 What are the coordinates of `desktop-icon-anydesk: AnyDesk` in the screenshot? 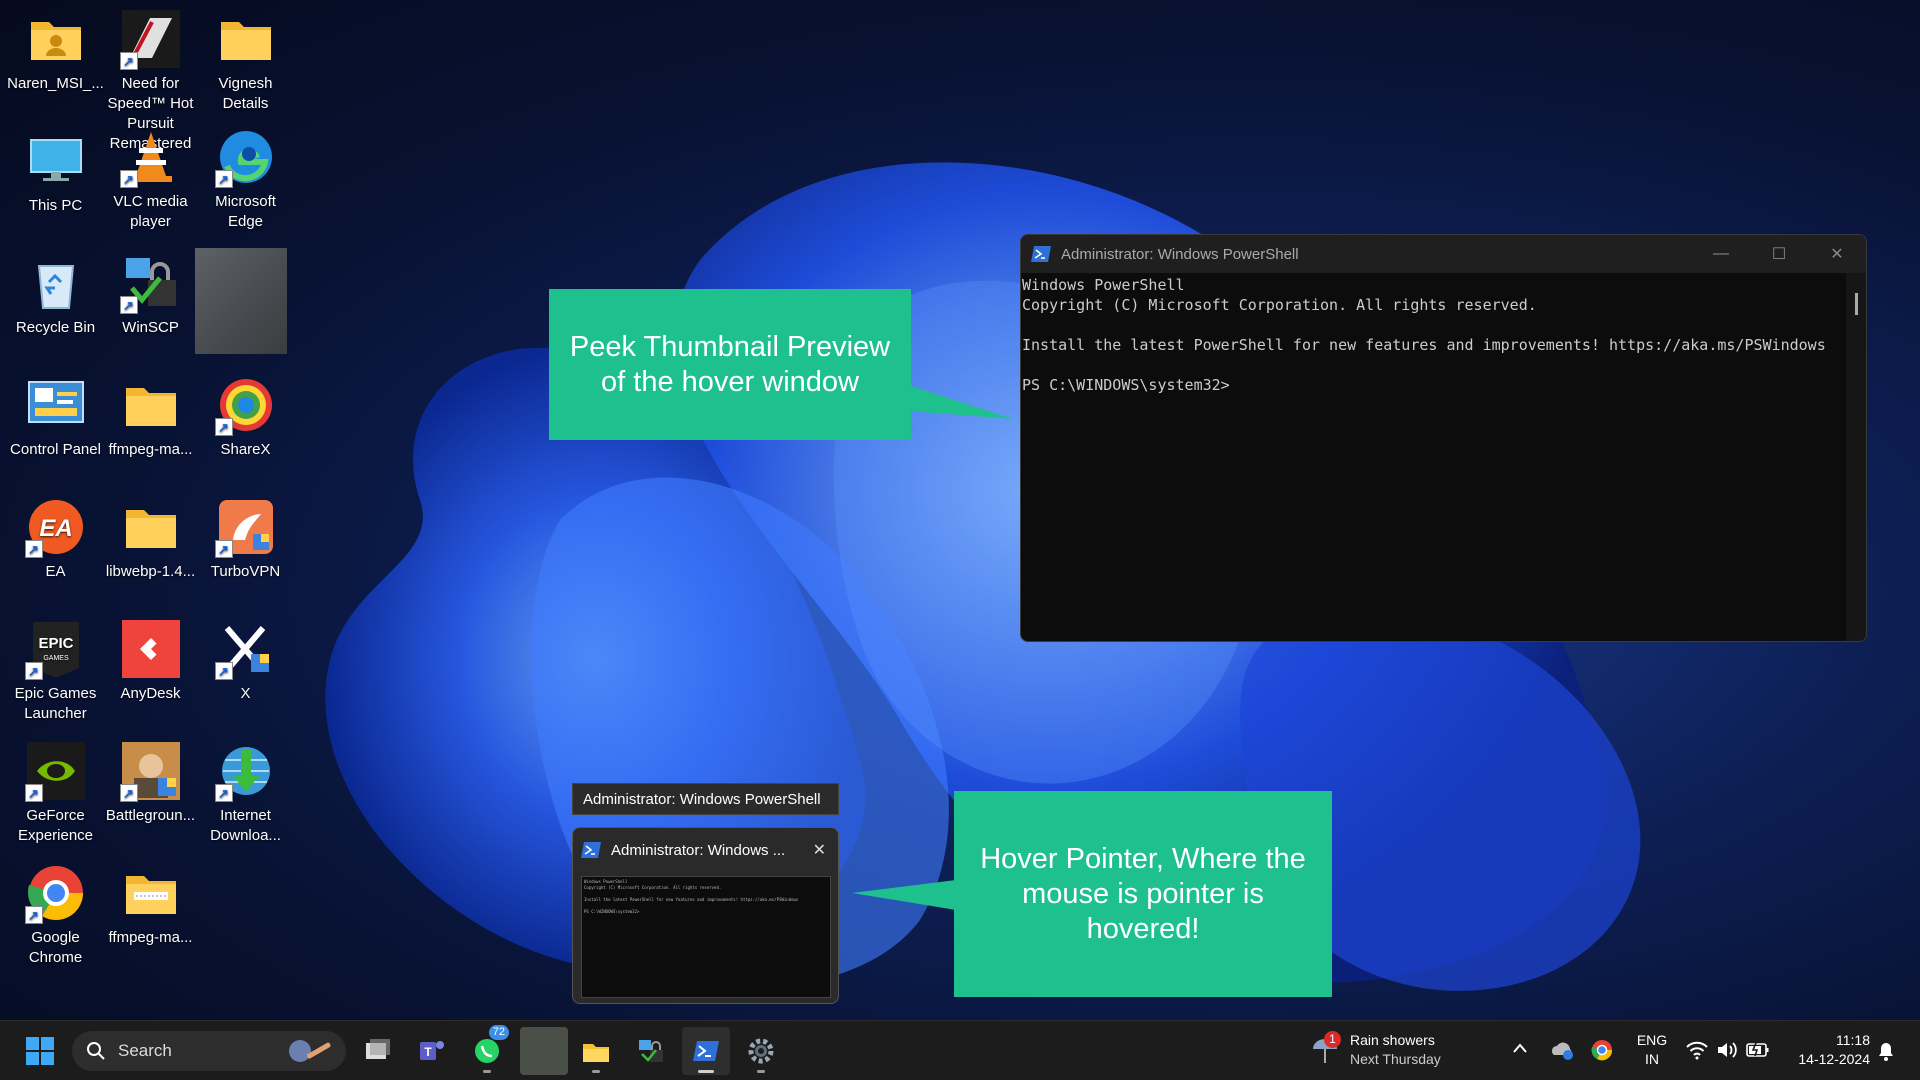 It's located at (150, 661).